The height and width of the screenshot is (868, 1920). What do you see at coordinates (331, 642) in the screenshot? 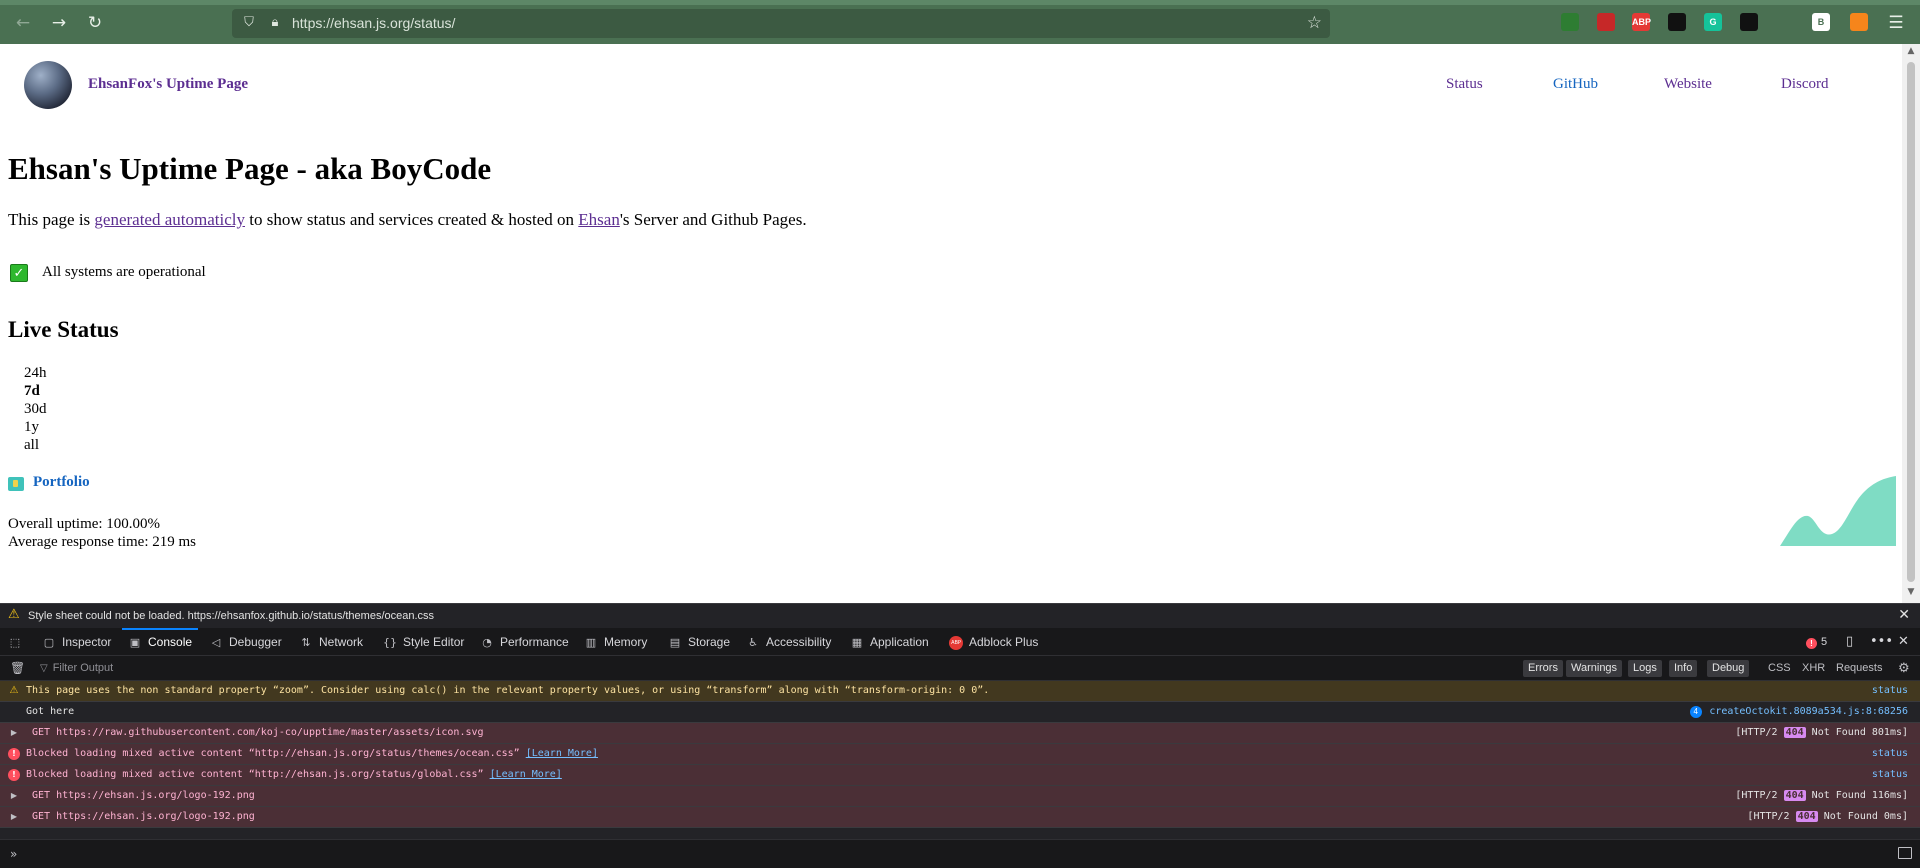
I see `tab-network: ⇅ Network` at bounding box center [331, 642].